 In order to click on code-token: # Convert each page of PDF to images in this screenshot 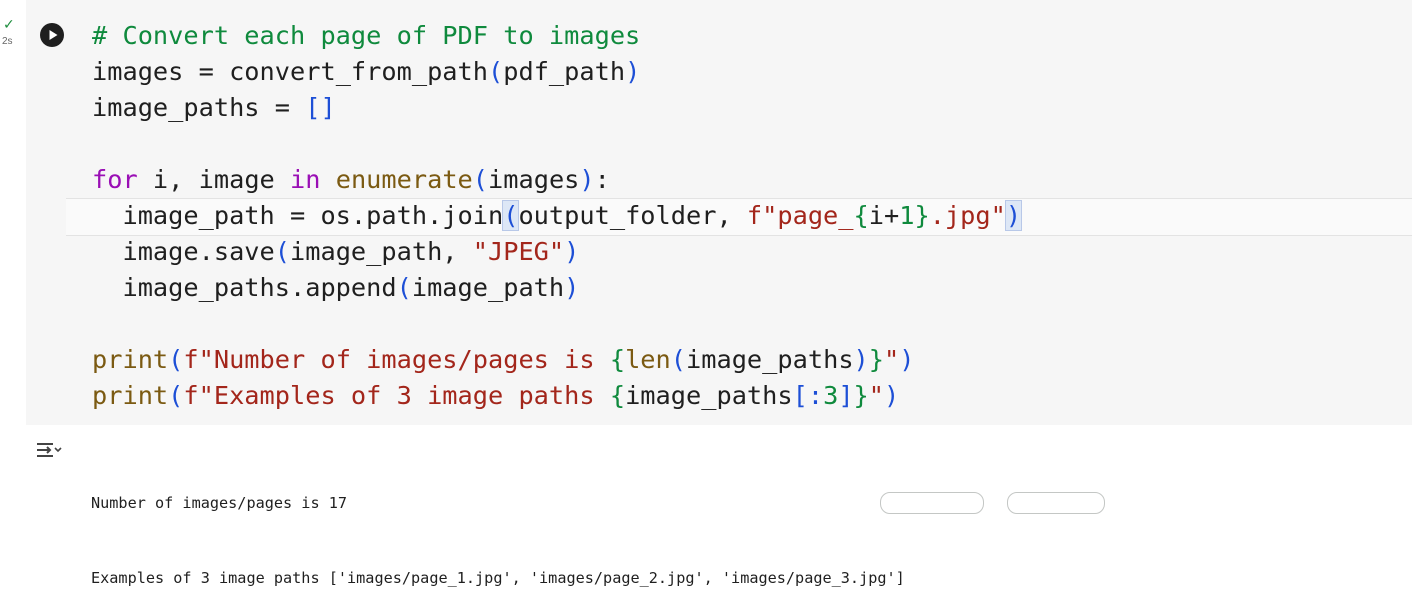, I will do `click(366, 35)`.